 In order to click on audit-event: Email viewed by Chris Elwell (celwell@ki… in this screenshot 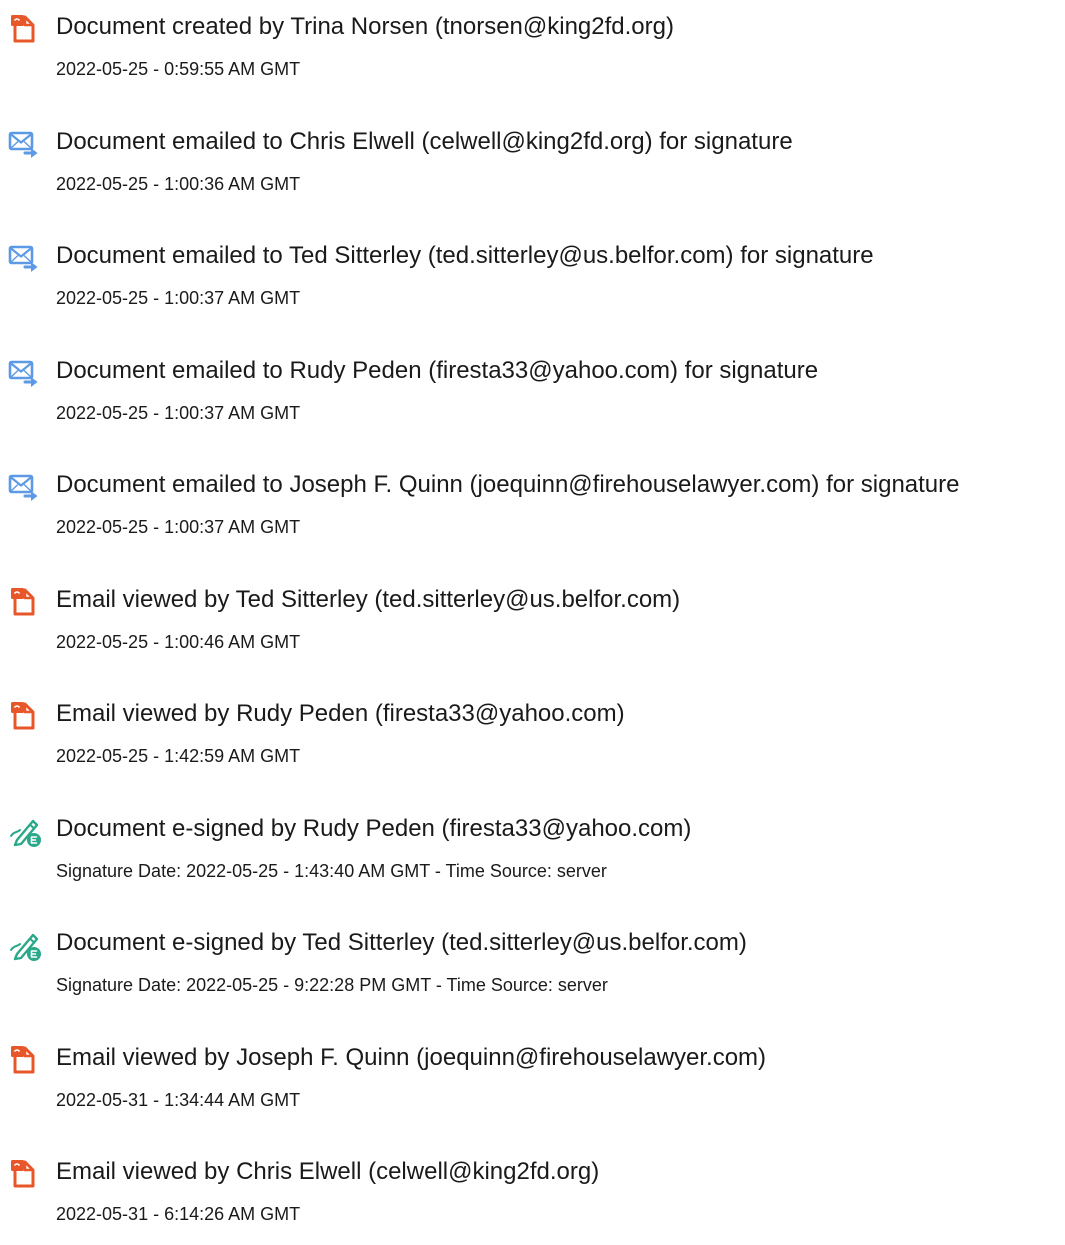, I will do `click(532, 1195)`.